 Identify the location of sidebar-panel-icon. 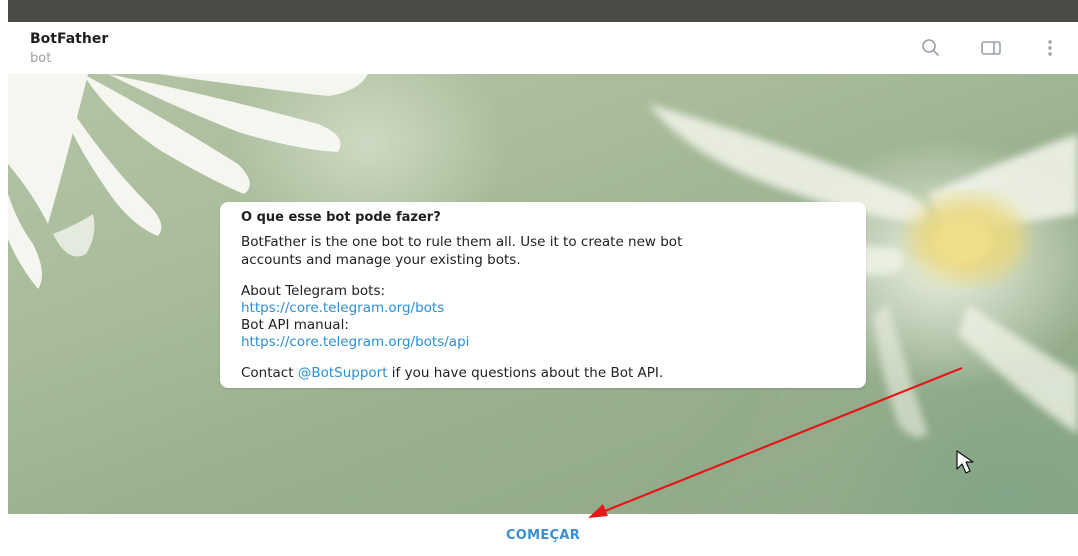
(991, 48).